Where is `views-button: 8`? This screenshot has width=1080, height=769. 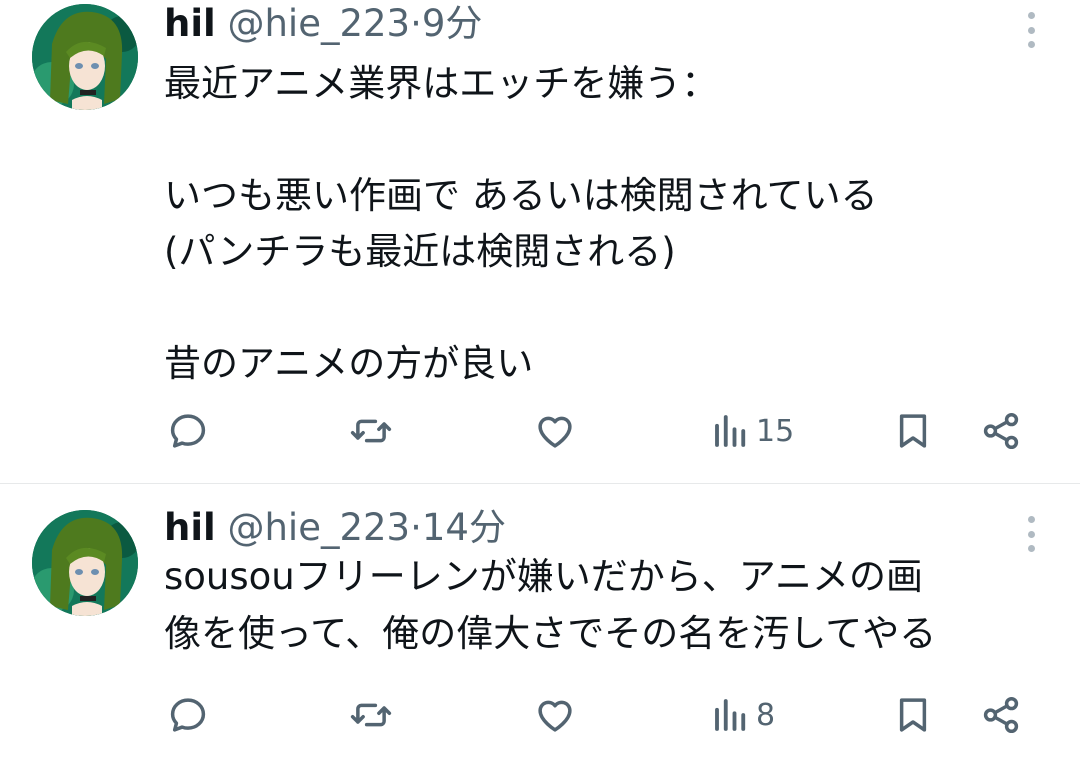 views-button: 8 is located at coordinates (742, 715).